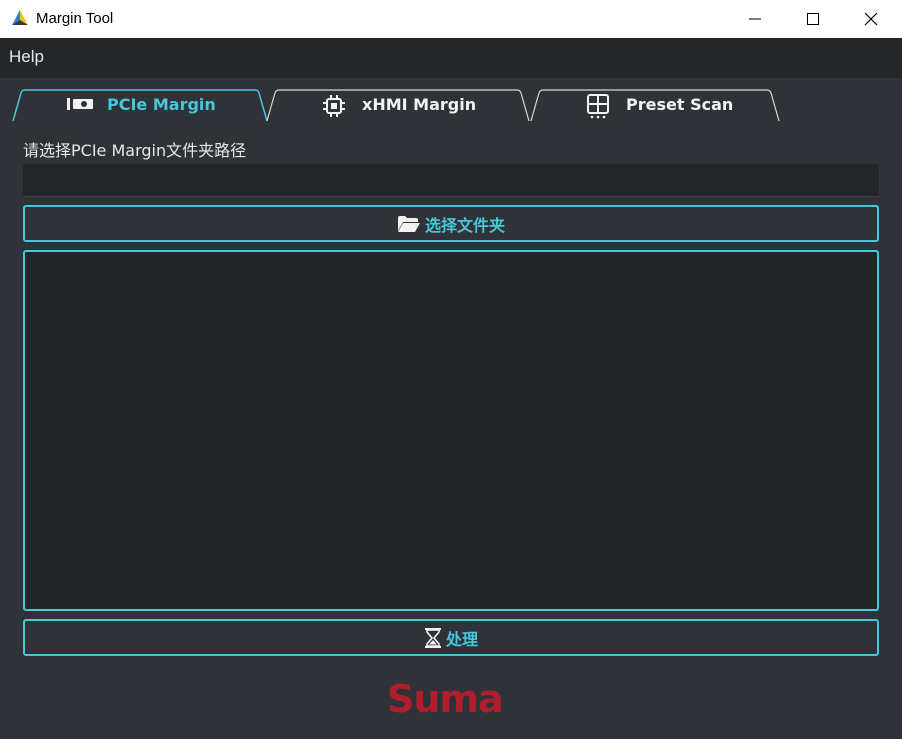 The height and width of the screenshot is (739, 902). What do you see at coordinates (26, 57) in the screenshot?
I see `menu-help: Help` at bounding box center [26, 57].